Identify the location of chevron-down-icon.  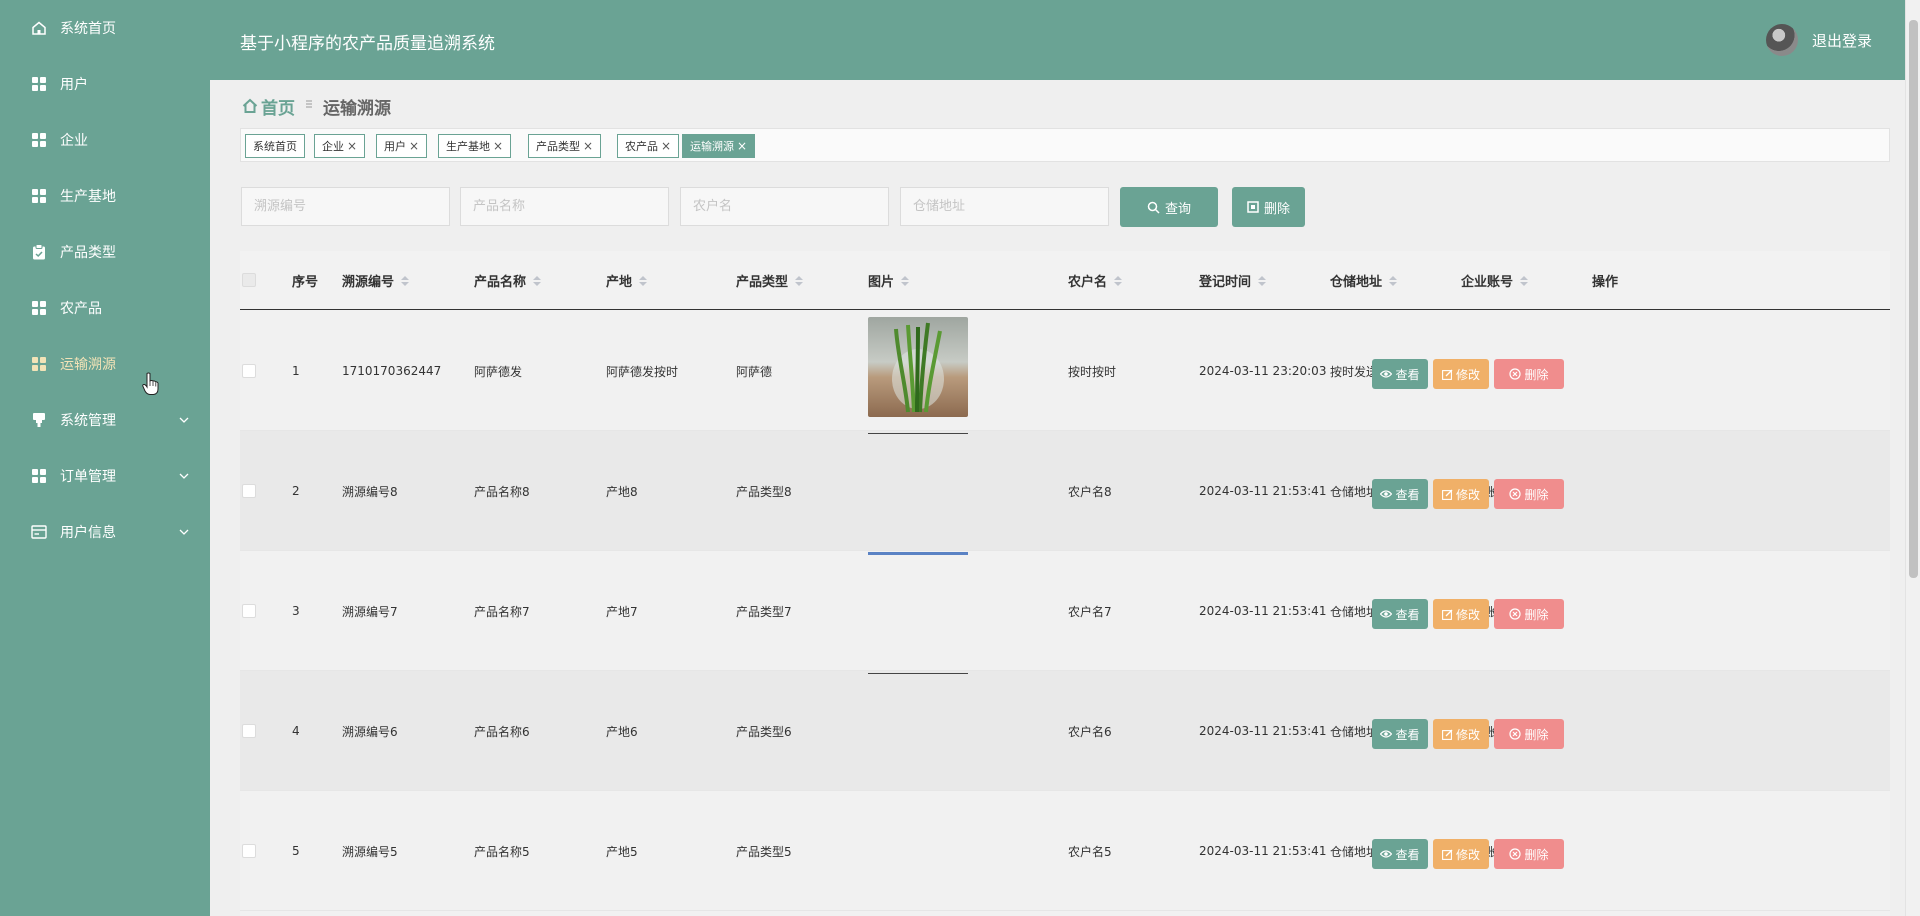
(184, 532).